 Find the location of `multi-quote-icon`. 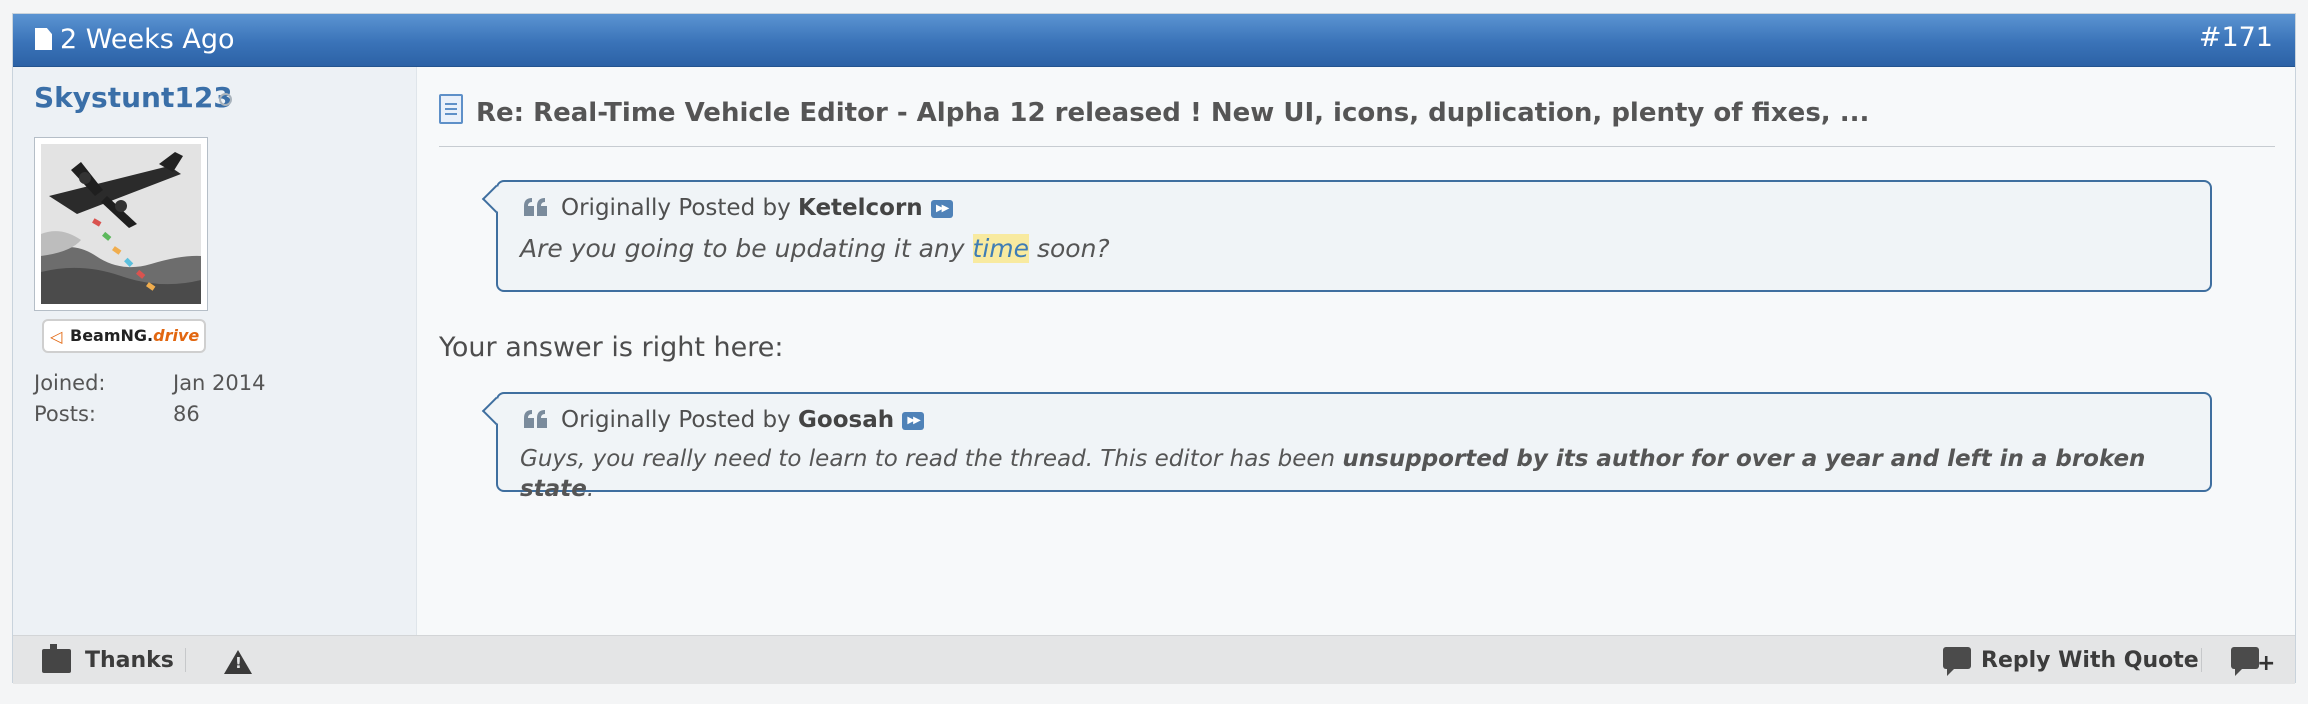

multi-quote-icon is located at coordinates (2245, 661).